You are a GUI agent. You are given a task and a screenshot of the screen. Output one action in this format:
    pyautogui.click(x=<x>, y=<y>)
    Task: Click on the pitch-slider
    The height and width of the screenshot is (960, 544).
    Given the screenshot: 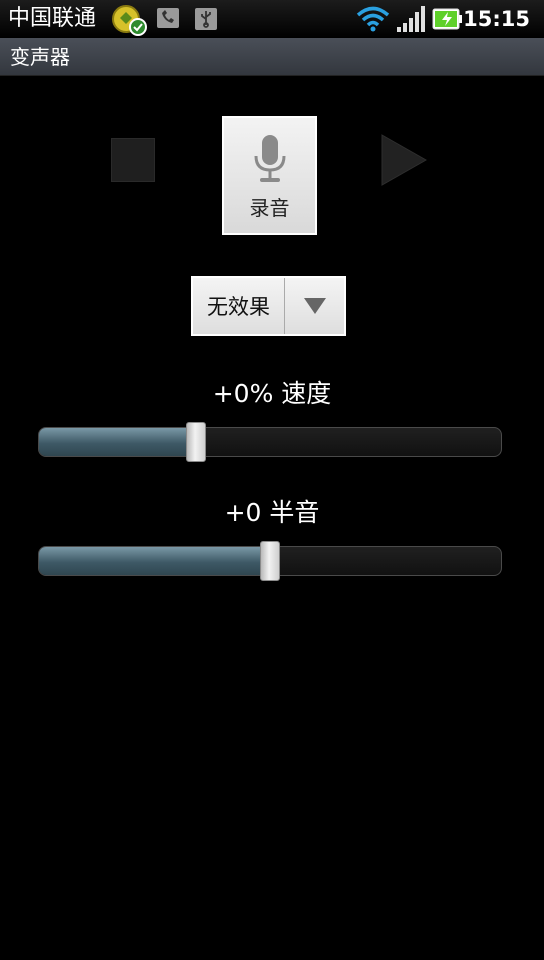 What is the action you would take?
    pyautogui.click(x=270, y=561)
    